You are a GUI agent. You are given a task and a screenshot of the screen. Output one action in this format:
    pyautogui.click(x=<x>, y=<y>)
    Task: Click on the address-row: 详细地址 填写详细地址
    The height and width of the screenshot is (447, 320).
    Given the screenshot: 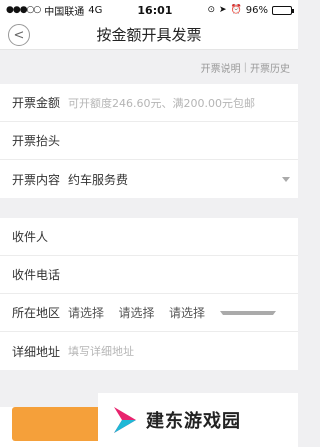 What is the action you would take?
    pyautogui.click(x=149, y=351)
    